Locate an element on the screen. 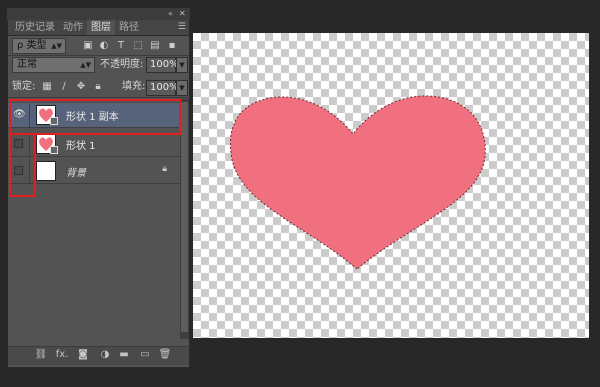 This screenshot has width=600, height=387. tab-layers: 图层 is located at coordinates (101, 27).